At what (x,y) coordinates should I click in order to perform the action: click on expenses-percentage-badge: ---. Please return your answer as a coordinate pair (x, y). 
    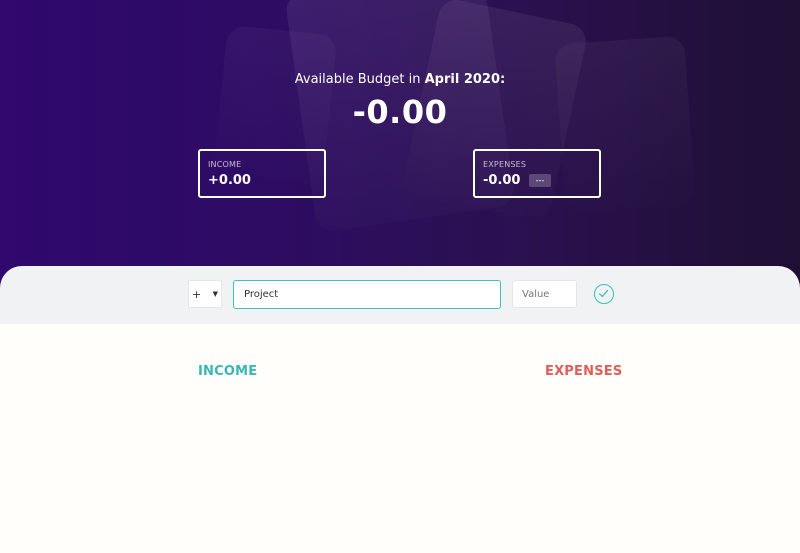
    Looking at the image, I should click on (540, 180).